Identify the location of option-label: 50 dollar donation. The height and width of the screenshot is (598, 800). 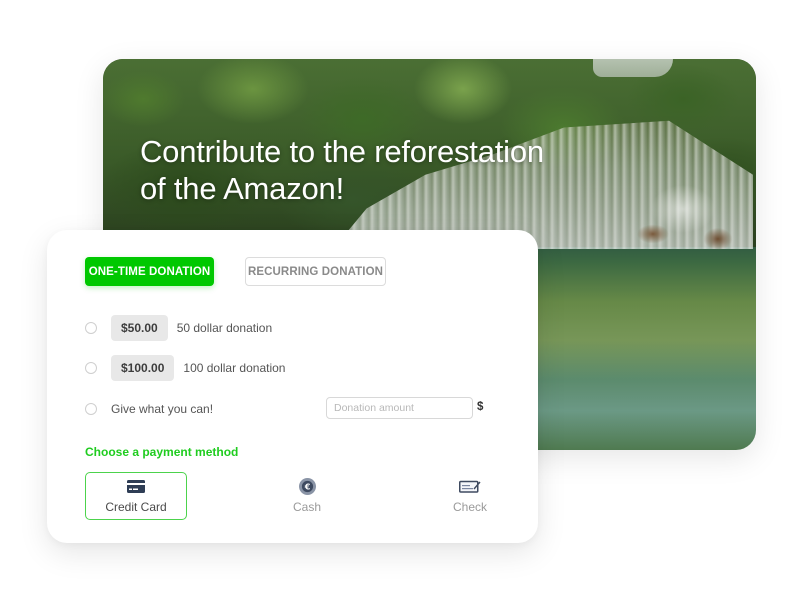
(224, 328).